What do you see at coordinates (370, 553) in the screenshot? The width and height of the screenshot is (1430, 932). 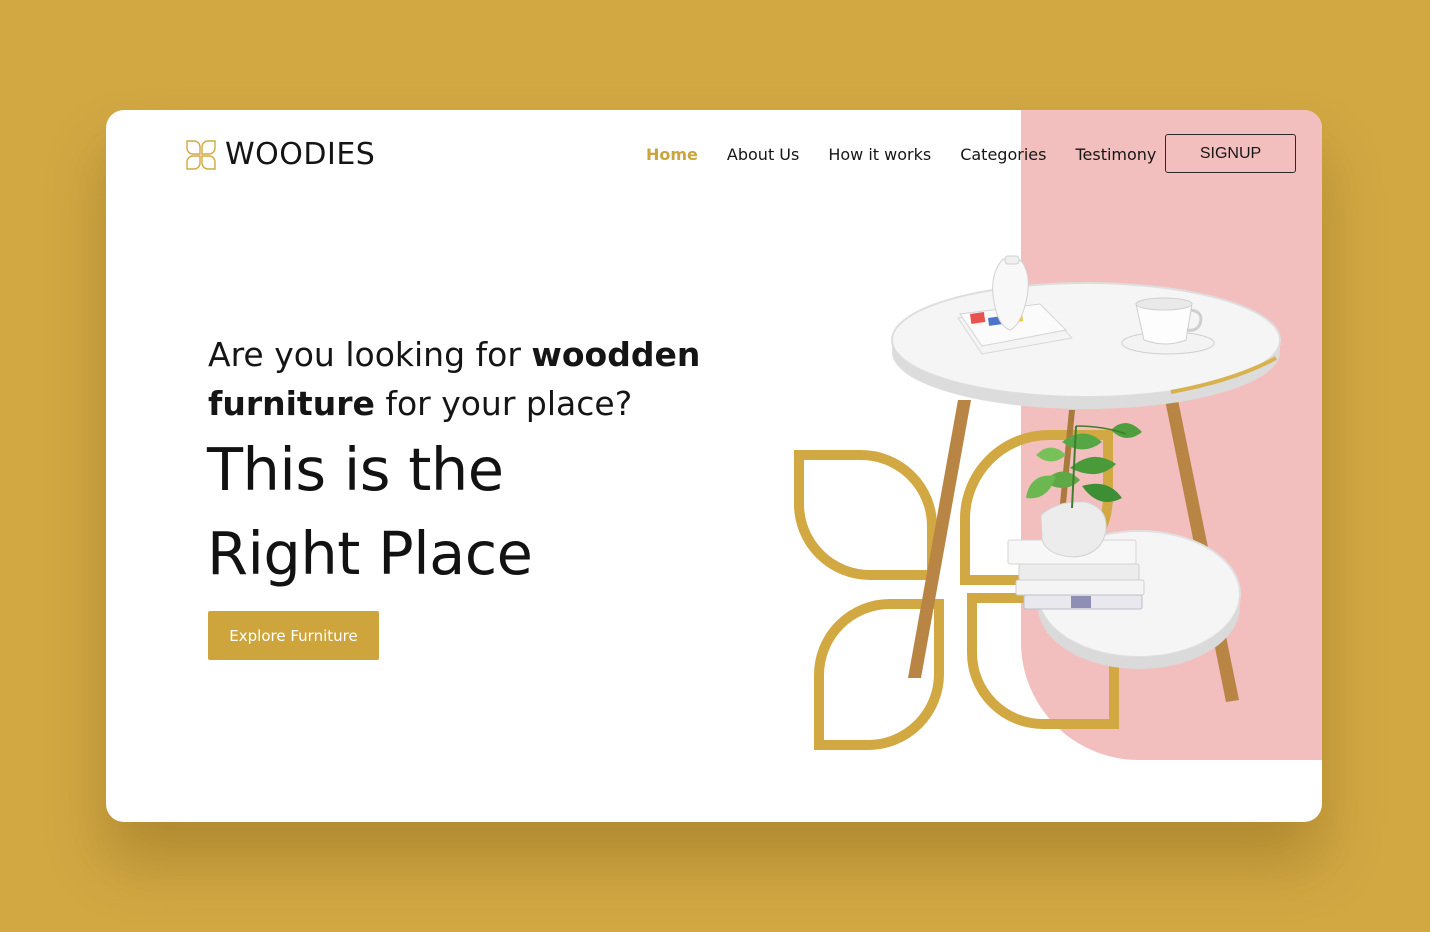 I see `hero-title-line2: Right Place` at bounding box center [370, 553].